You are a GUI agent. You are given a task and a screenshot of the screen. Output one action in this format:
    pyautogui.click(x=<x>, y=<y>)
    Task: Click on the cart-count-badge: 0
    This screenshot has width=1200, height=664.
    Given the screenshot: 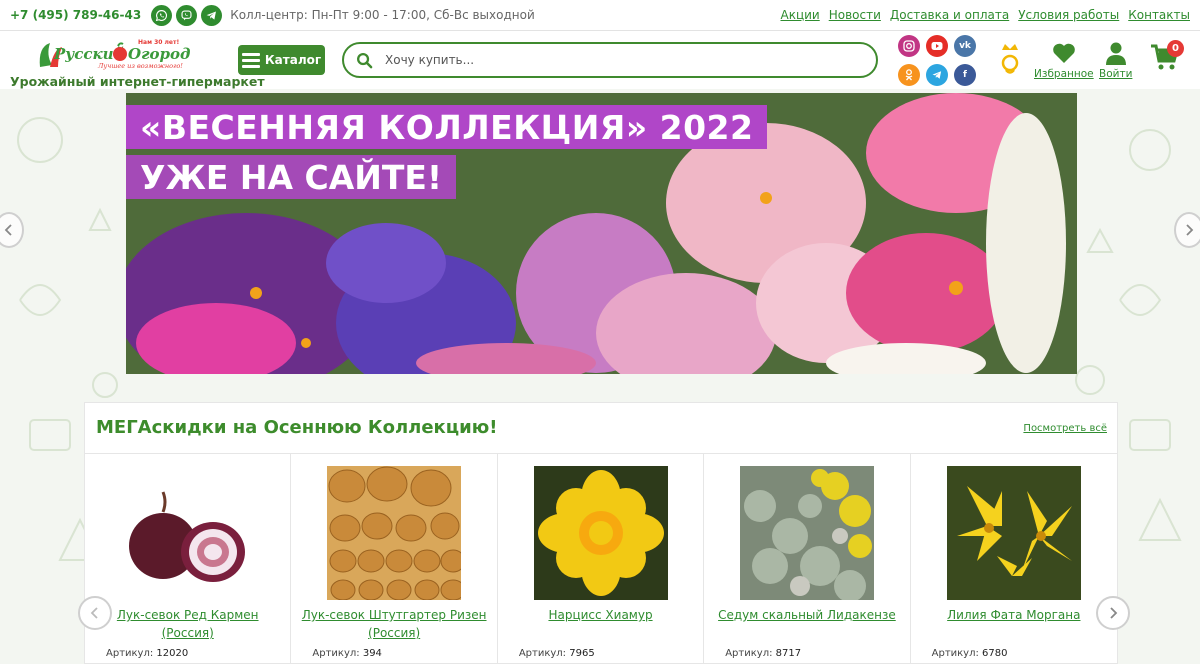 What is the action you would take?
    pyautogui.click(x=1175, y=48)
    